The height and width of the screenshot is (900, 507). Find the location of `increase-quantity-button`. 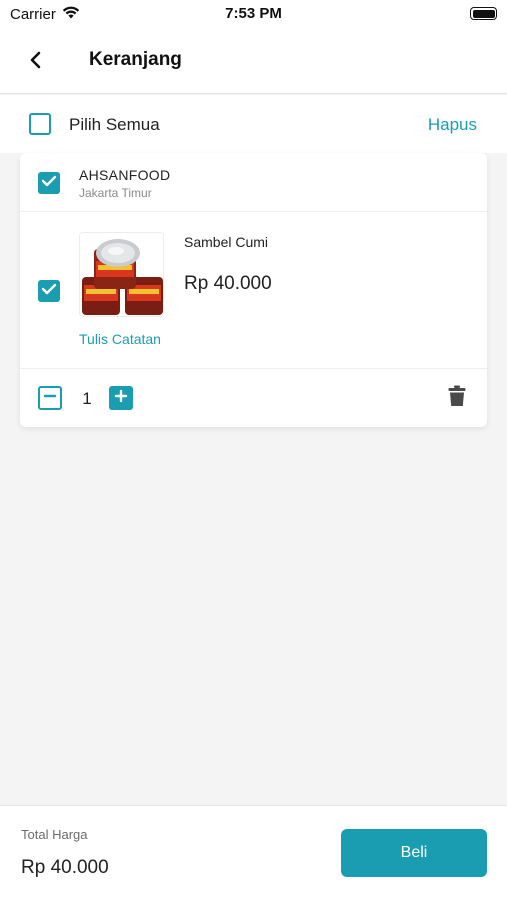

increase-quantity-button is located at coordinates (121, 398).